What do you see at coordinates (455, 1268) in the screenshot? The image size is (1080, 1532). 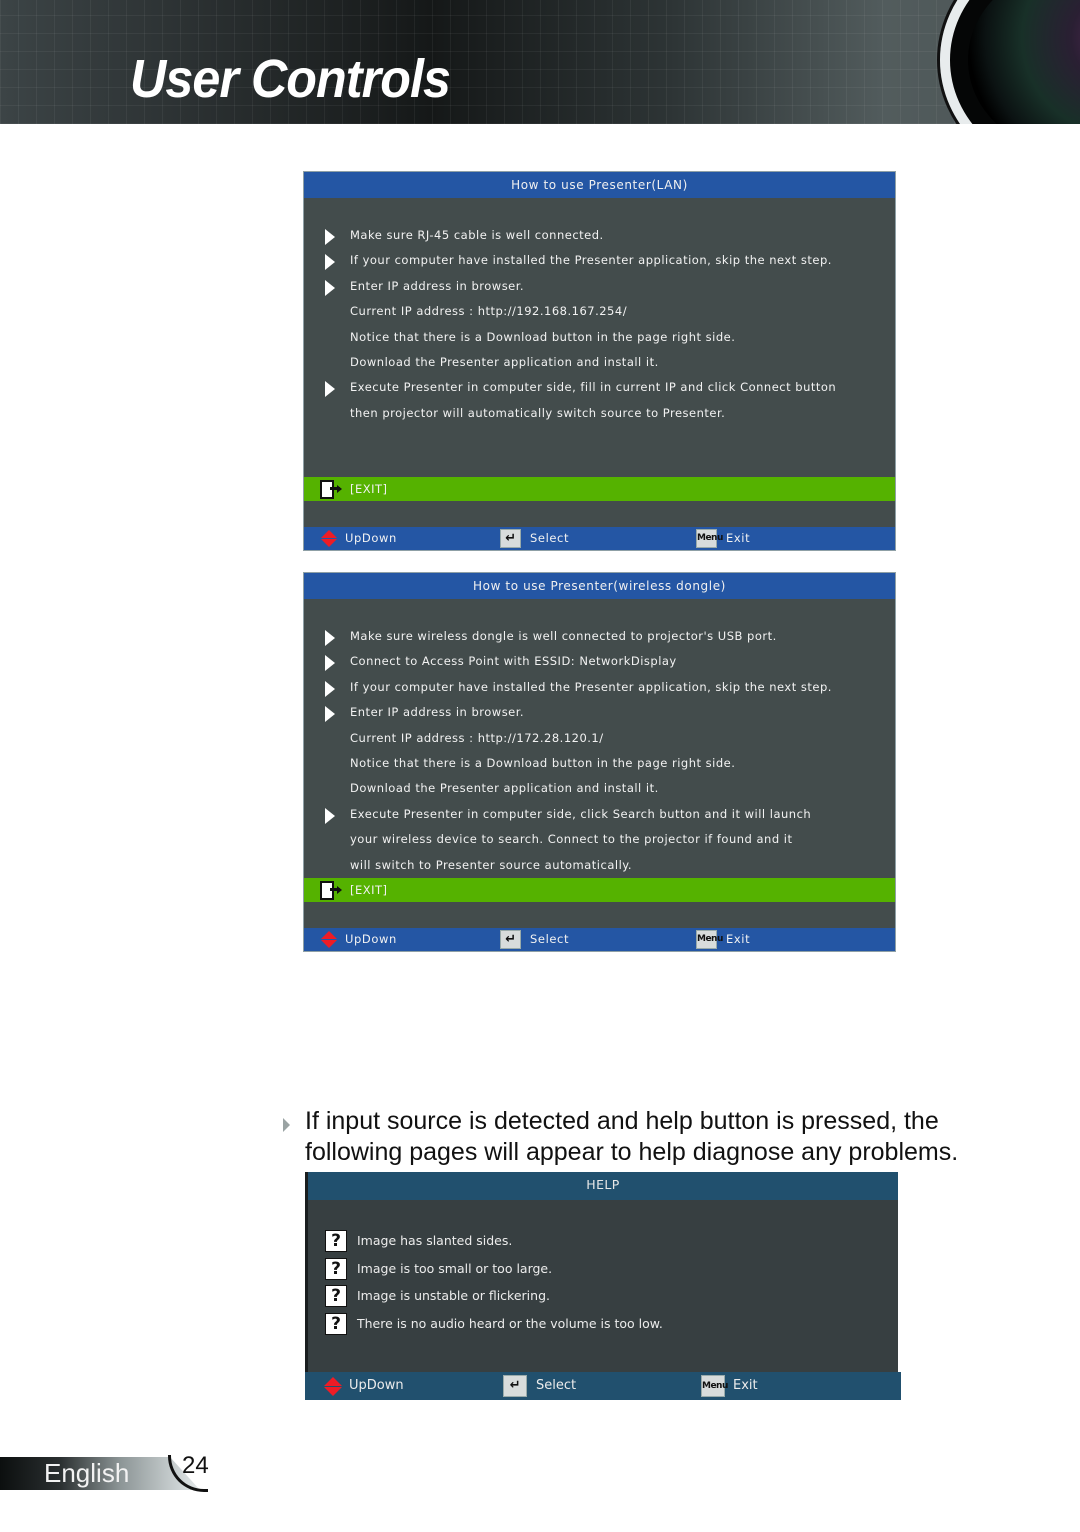 I see `help-item-label: Image is too small or too large.` at bounding box center [455, 1268].